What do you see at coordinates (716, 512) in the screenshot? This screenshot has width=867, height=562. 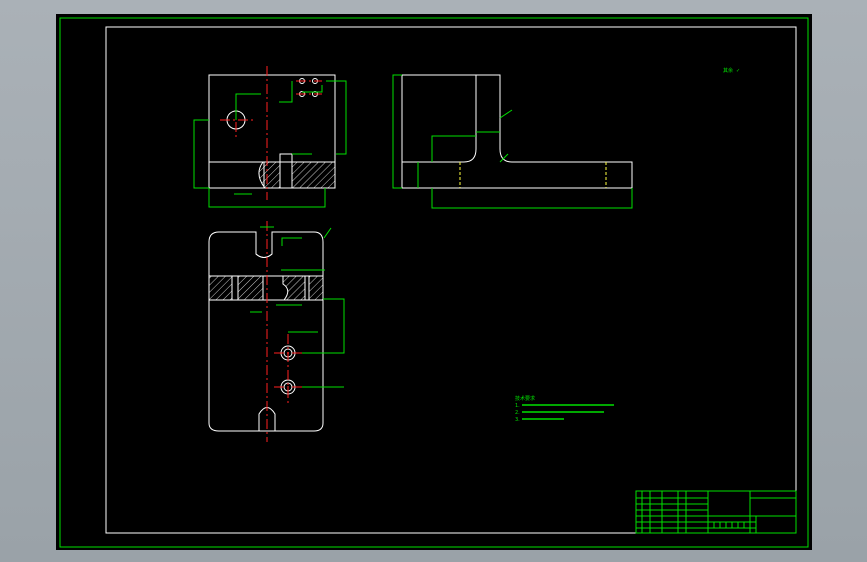 I see `title-block` at bounding box center [716, 512].